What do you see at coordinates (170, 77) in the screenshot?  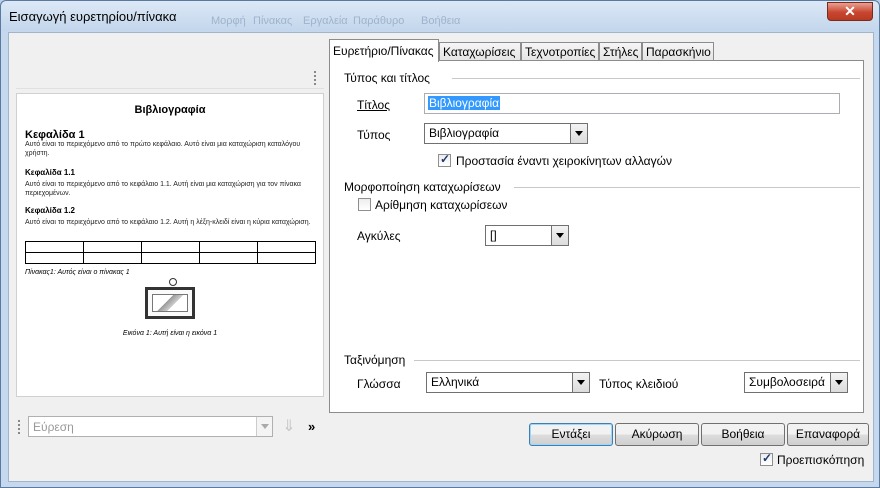 I see `preview-toolbar` at bounding box center [170, 77].